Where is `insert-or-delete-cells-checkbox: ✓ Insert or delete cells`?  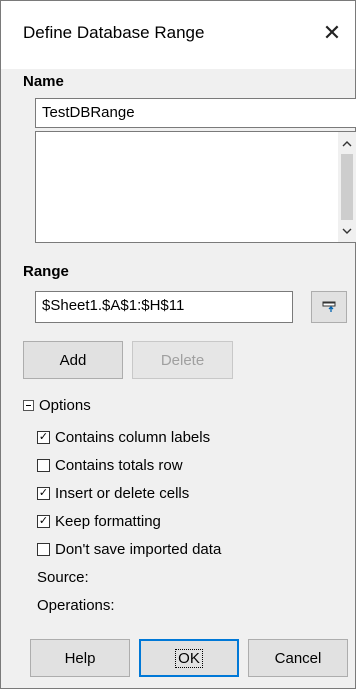
insert-or-delete-cells-checkbox: ✓ Insert or delete cells is located at coordinates (113, 493).